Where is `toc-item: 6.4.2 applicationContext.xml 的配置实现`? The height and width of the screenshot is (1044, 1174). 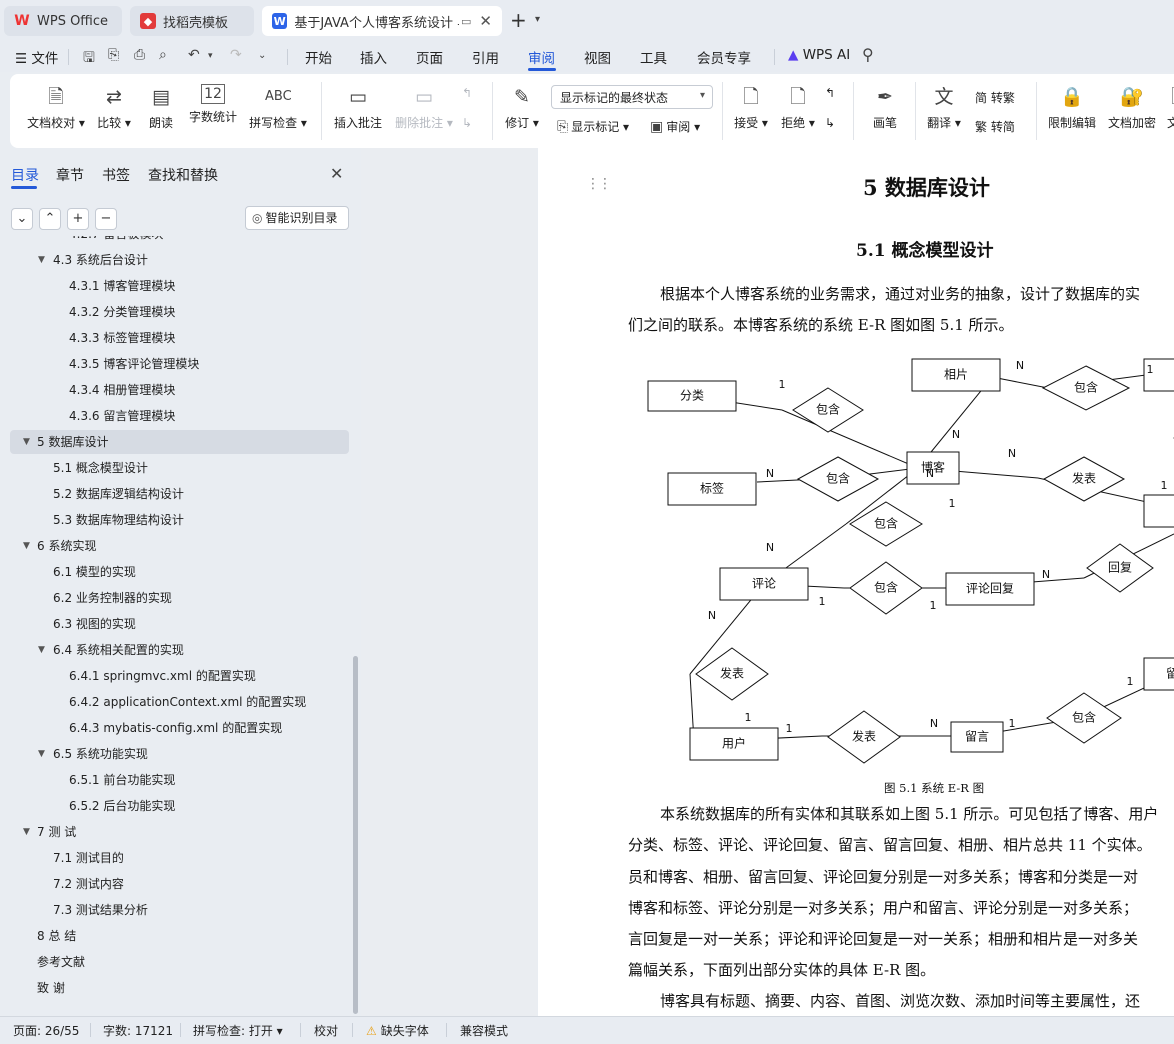
toc-item: 6.4.2 applicationContext.xml 的配置实现 is located at coordinates (170, 702).